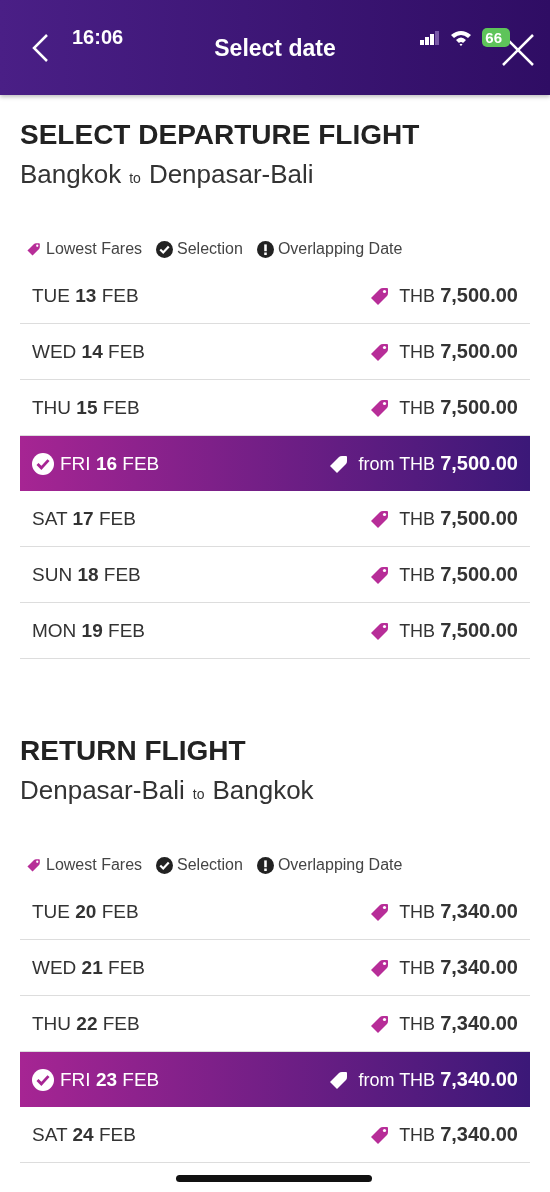 This screenshot has width=550, height=1192. What do you see at coordinates (275, 575) in the screenshot?
I see `date-row: SUN 18 FEB THB 7,500.00` at bounding box center [275, 575].